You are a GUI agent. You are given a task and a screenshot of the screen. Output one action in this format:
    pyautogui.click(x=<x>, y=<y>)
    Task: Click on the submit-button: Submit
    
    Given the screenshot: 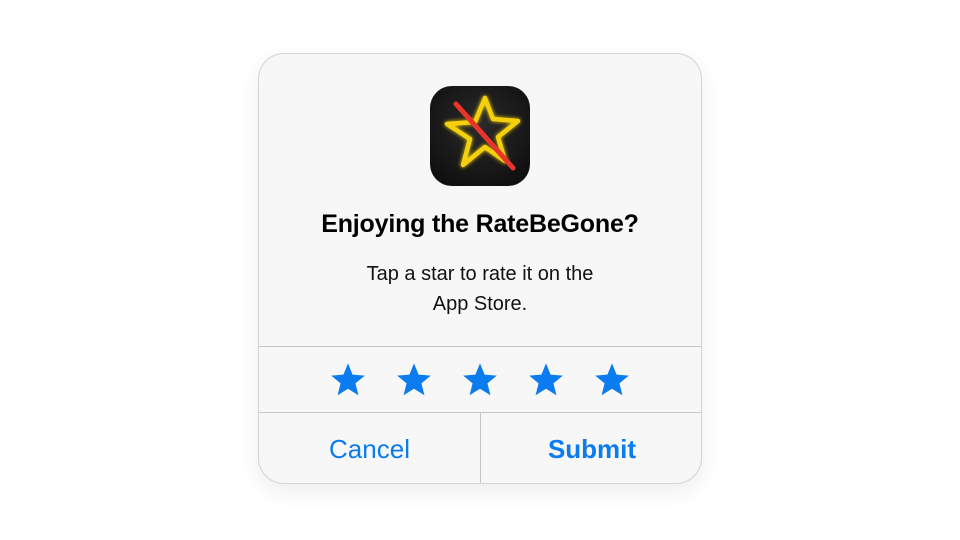 What is the action you would take?
    pyautogui.click(x=591, y=448)
    